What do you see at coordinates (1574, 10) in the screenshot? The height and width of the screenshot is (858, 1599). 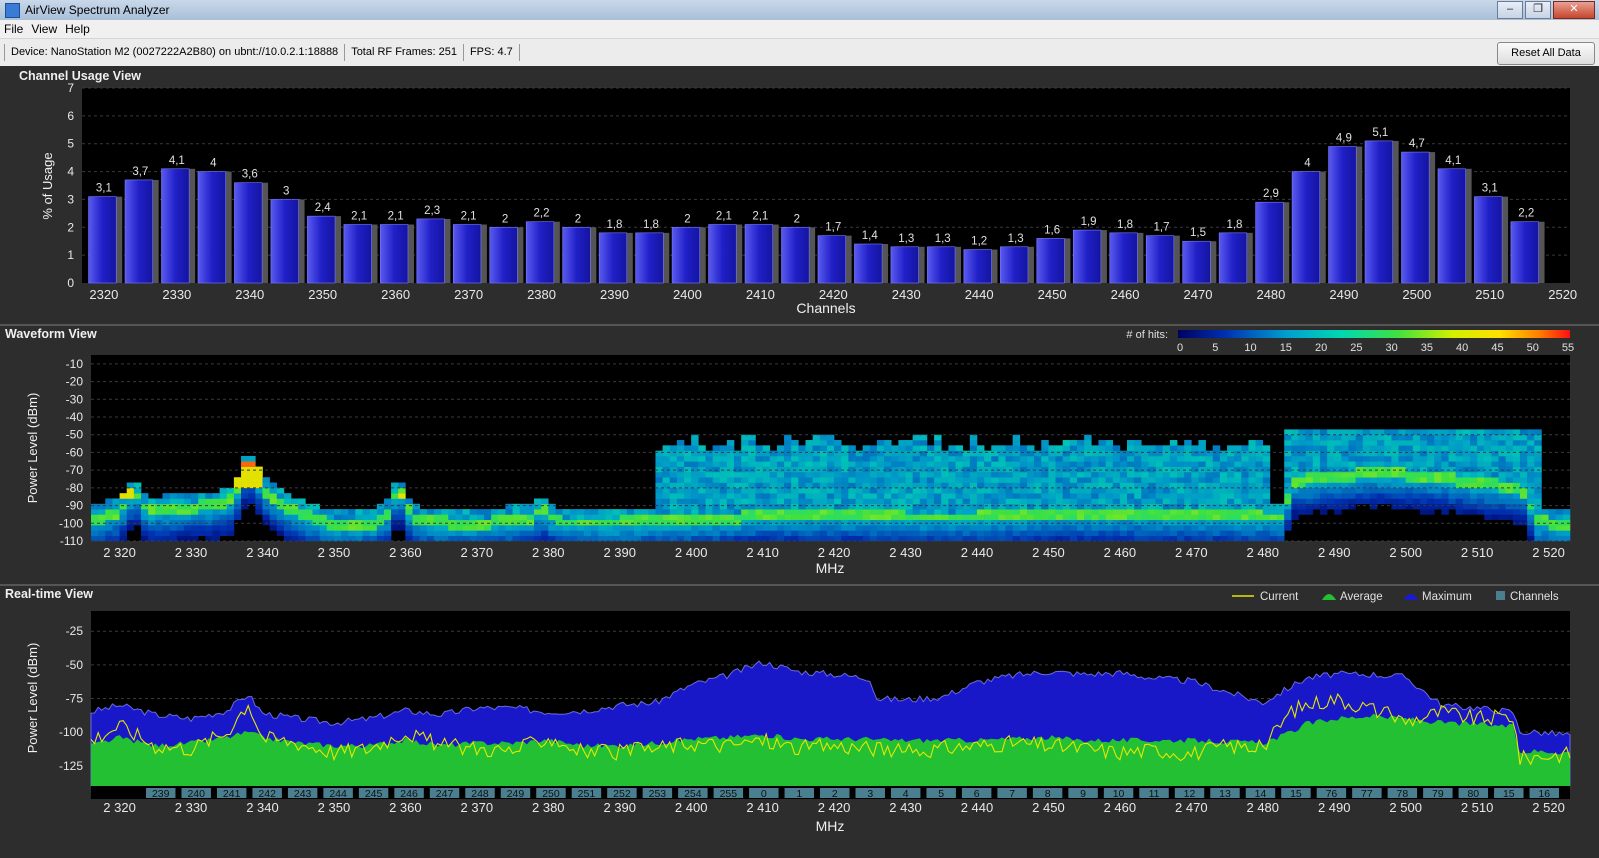 I see `close-button: ✕` at bounding box center [1574, 10].